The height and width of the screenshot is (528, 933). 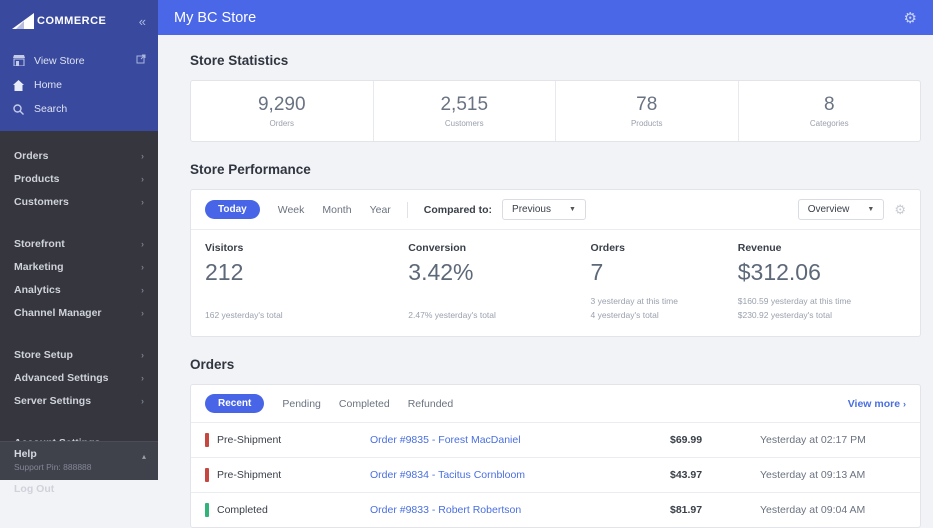 I want to click on sidebar-group-commerce: Orders › Products › Customers ›, so click(x=79, y=178).